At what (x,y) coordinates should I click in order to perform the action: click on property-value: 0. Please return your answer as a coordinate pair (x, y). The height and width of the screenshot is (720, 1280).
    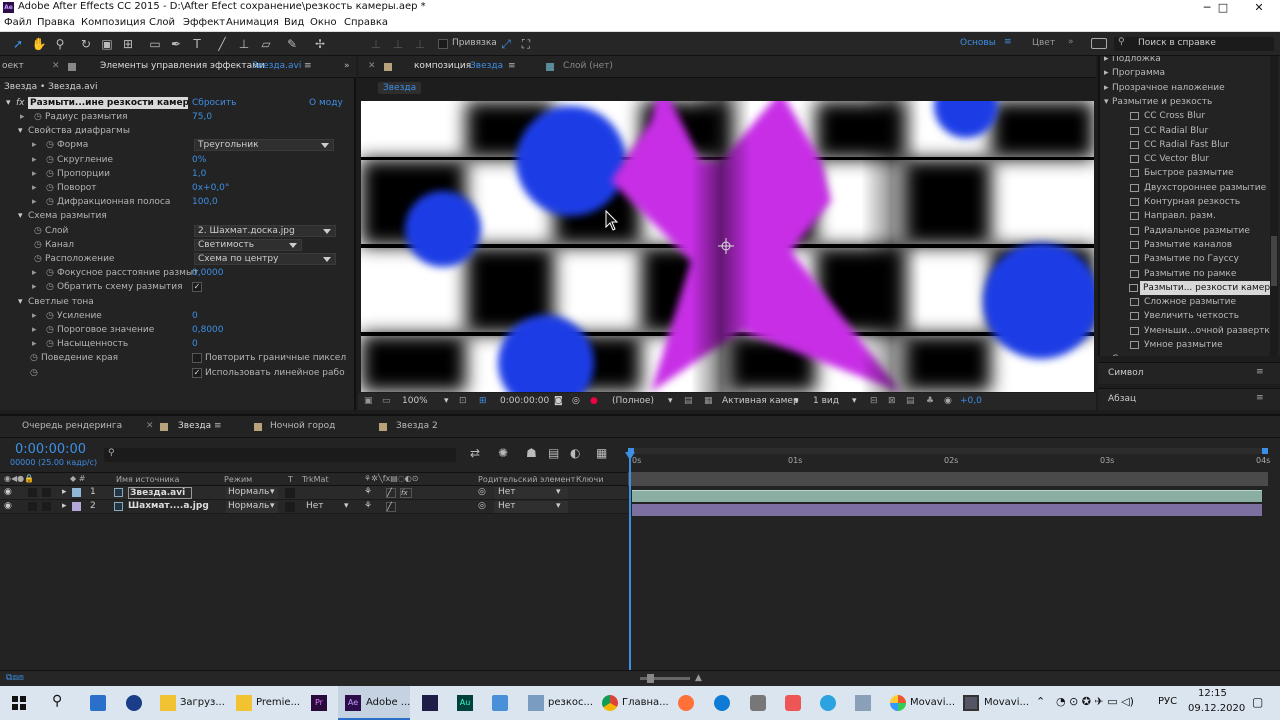
    Looking at the image, I should click on (195, 344).